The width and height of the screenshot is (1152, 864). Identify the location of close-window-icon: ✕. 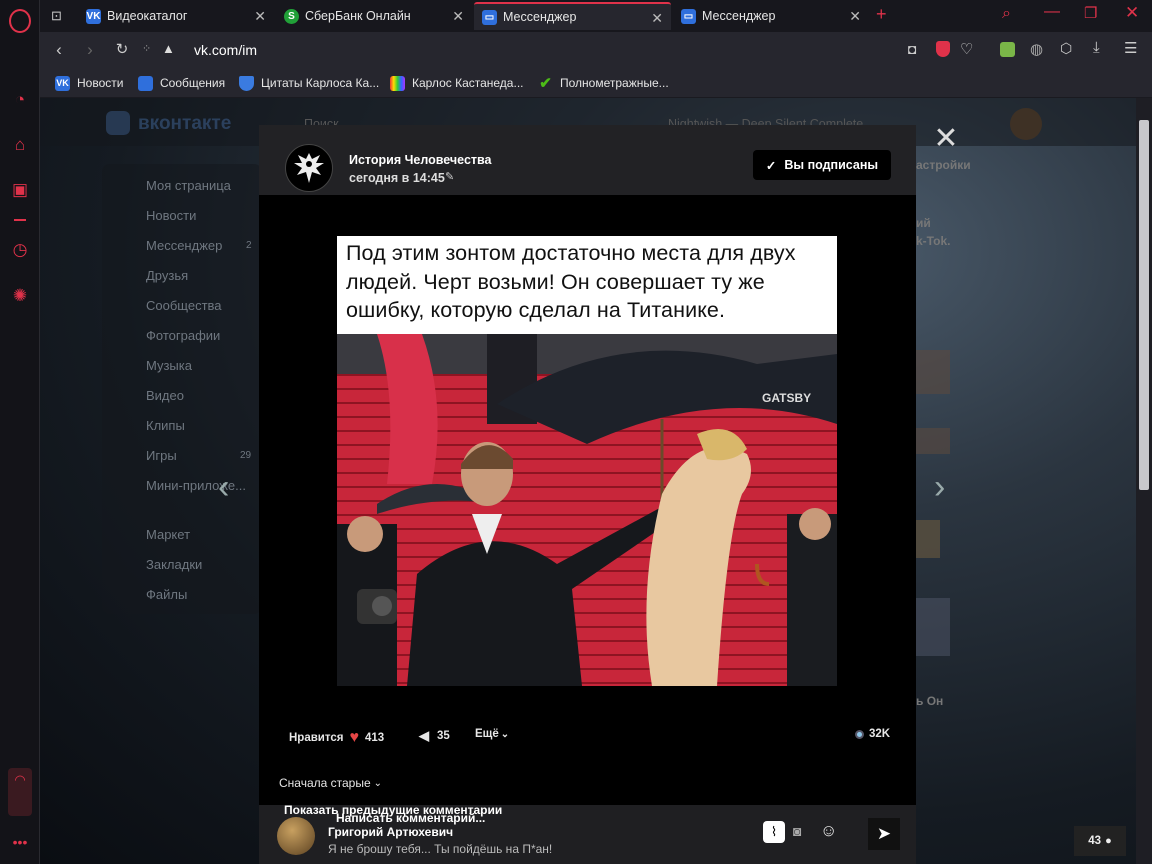
(1132, 13).